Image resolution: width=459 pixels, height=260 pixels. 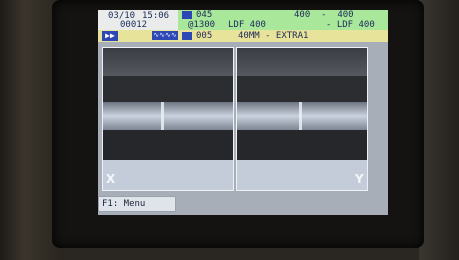 I want to click on fiber-count: 045, so click(x=204, y=15).